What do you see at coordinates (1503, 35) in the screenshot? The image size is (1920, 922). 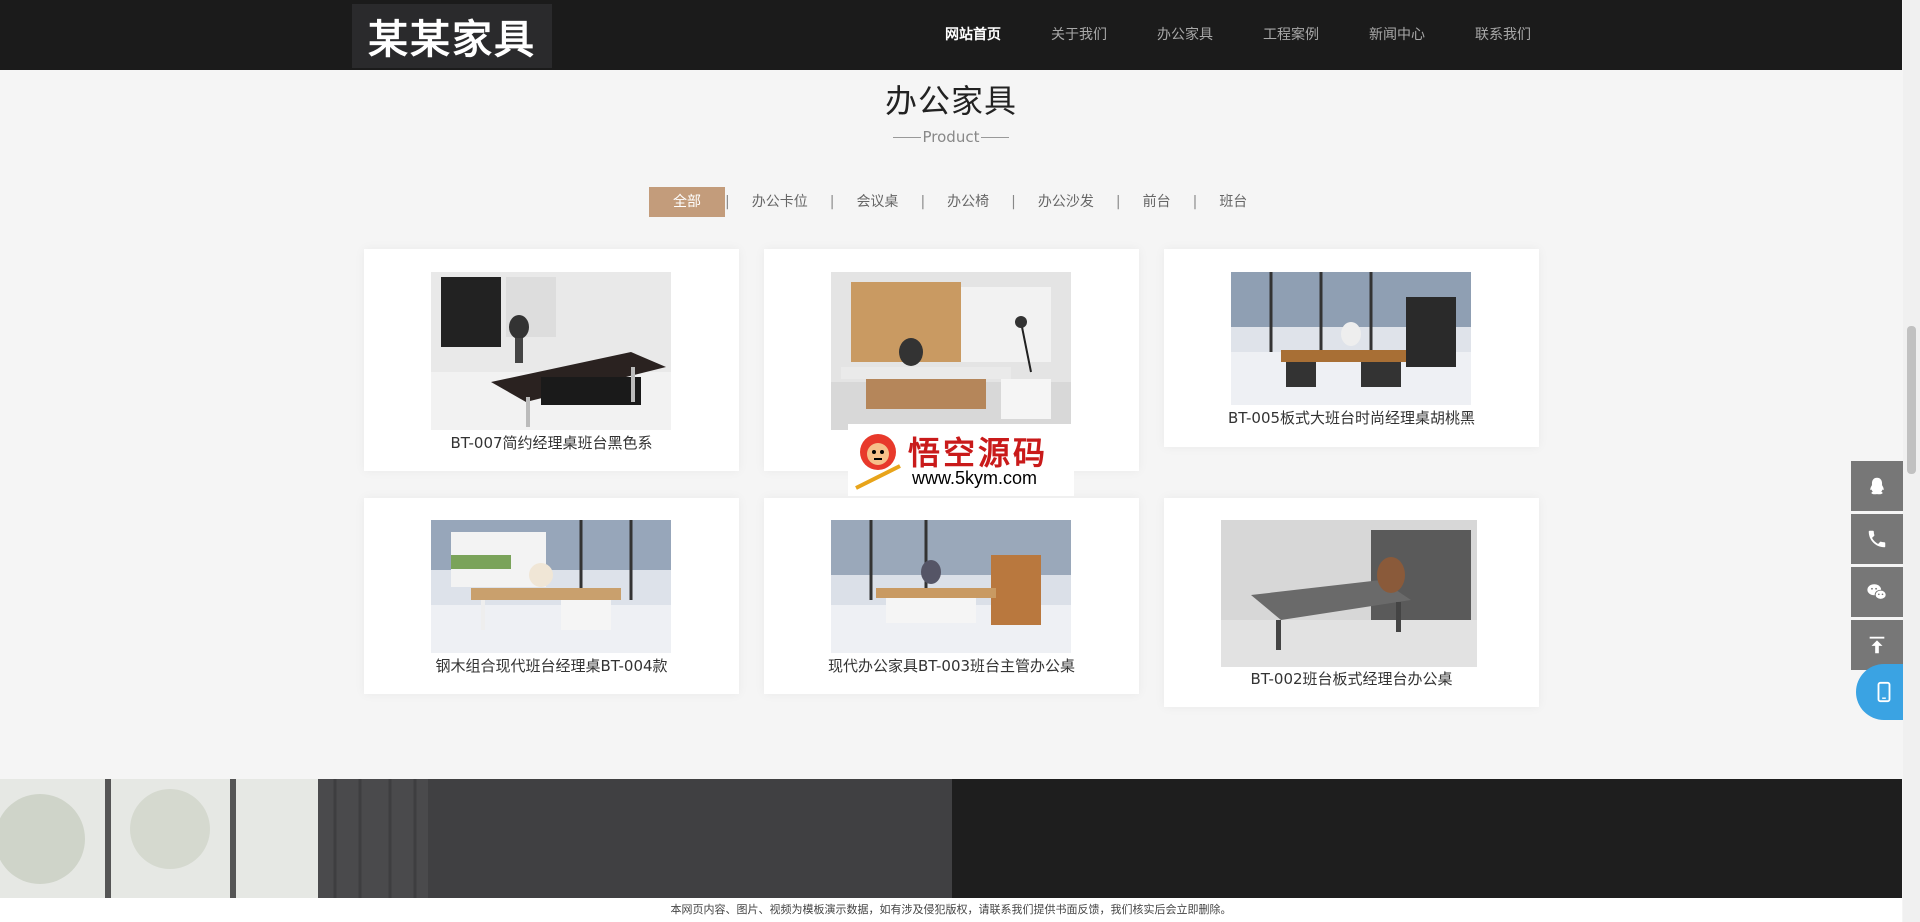 I see `nav-item-contact: 联系我们` at bounding box center [1503, 35].